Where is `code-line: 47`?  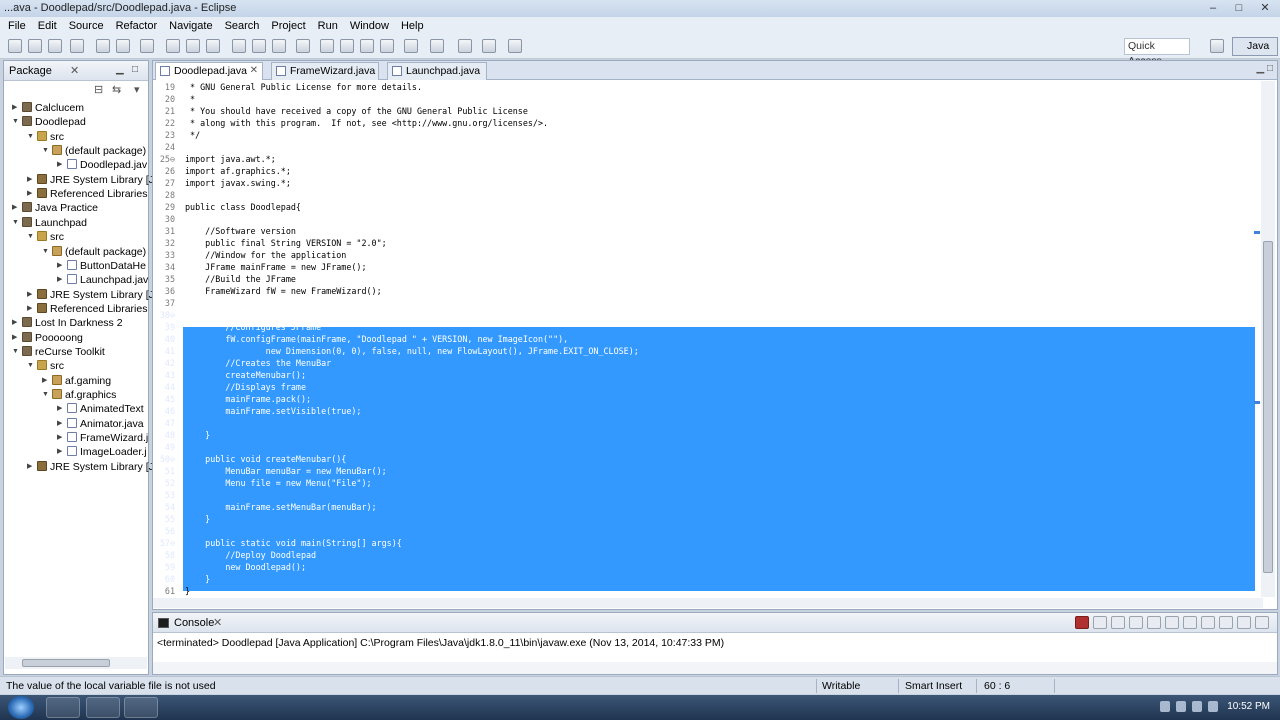
code-line: 47 is located at coordinates (704, 423).